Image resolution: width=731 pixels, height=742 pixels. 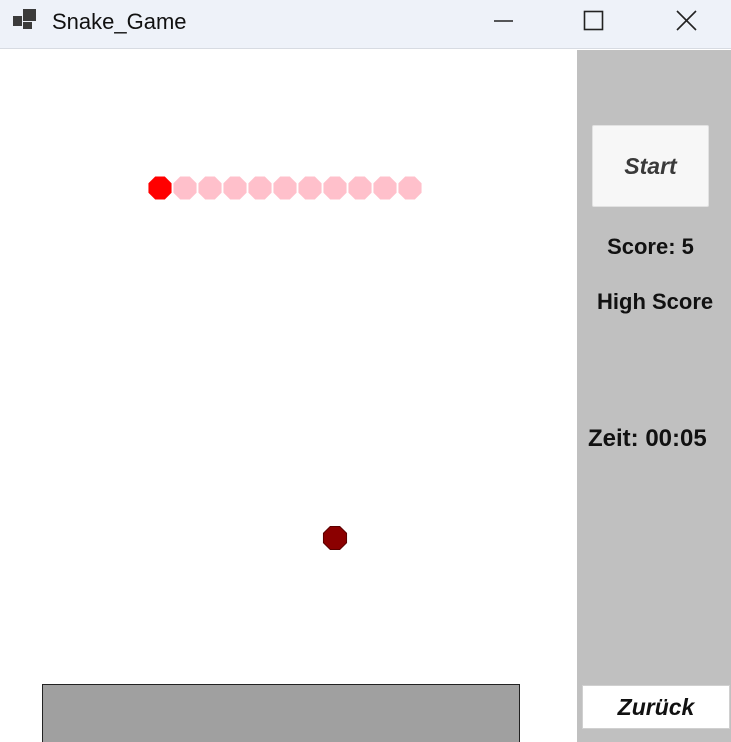 What do you see at coordinates (281, 713) in the screenshot?
I see `bottom-bar` at bounding box center [281, 713].